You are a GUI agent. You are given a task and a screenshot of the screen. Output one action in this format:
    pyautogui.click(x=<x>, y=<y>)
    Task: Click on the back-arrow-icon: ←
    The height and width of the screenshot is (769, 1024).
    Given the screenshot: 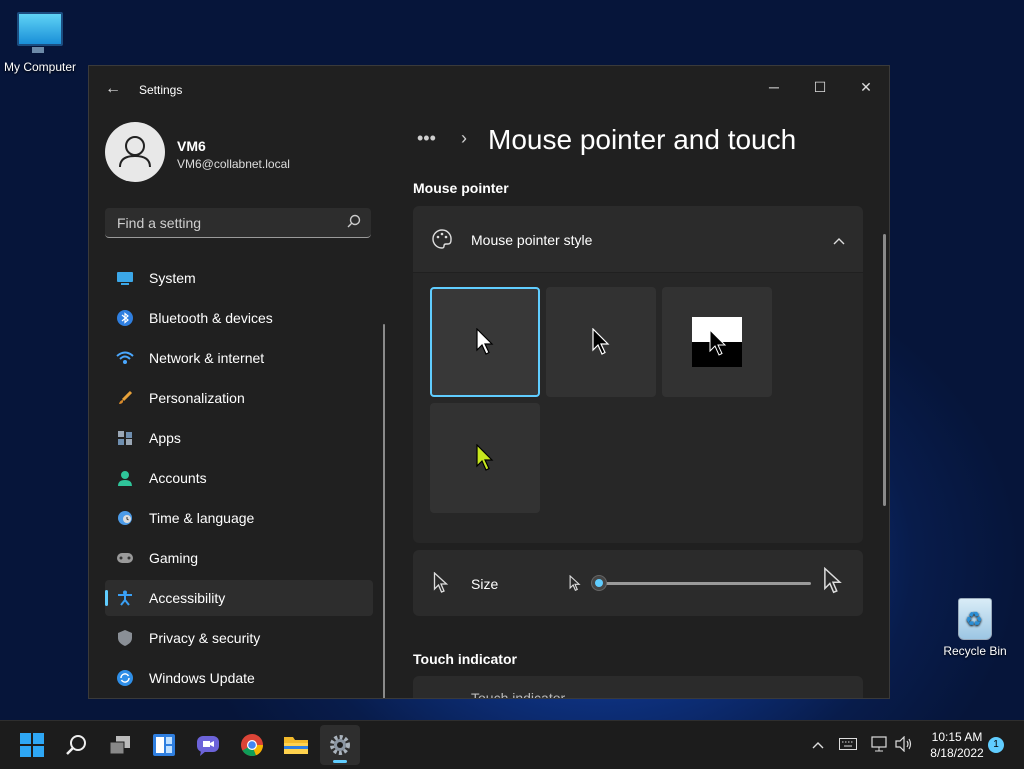 What is the action you would take?
    pyautogui.click(x=113, y=89)
    